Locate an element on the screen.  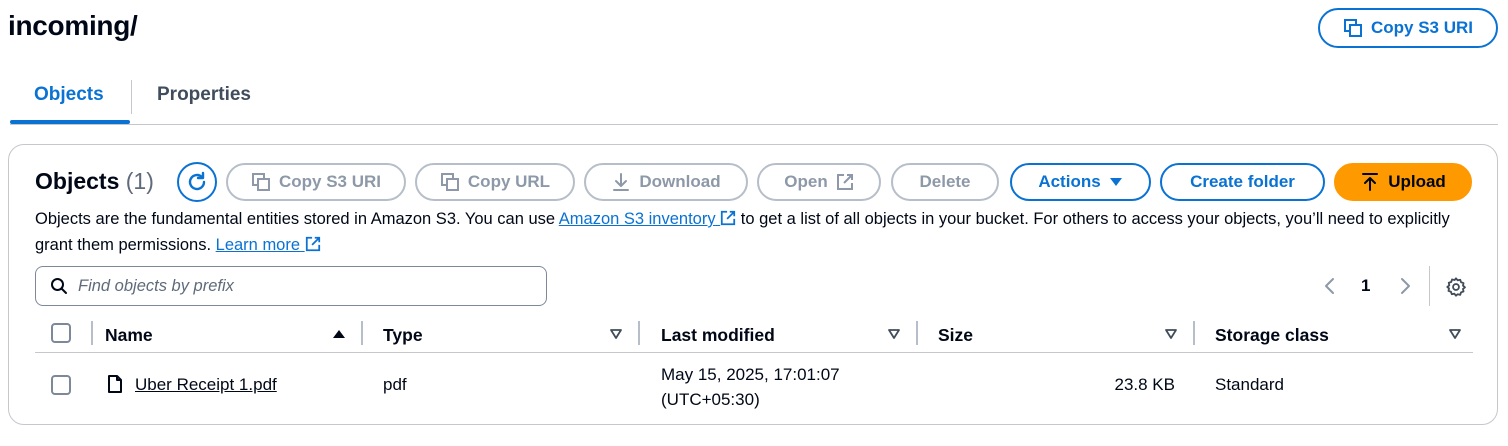
column-header-storage-class: Storage class is located at coordinates (1272, 335).